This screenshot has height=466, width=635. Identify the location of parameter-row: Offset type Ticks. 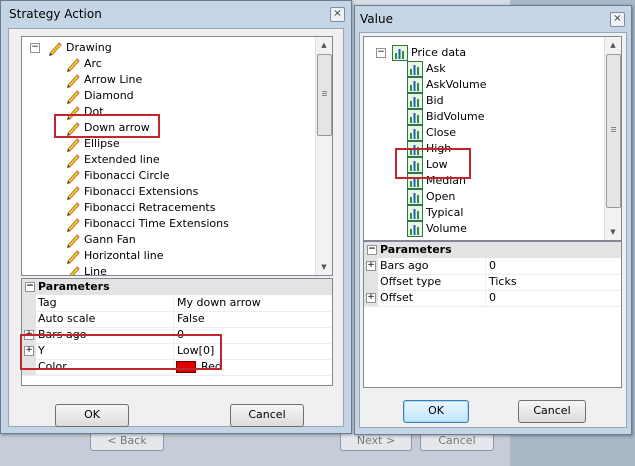
(492, 282).